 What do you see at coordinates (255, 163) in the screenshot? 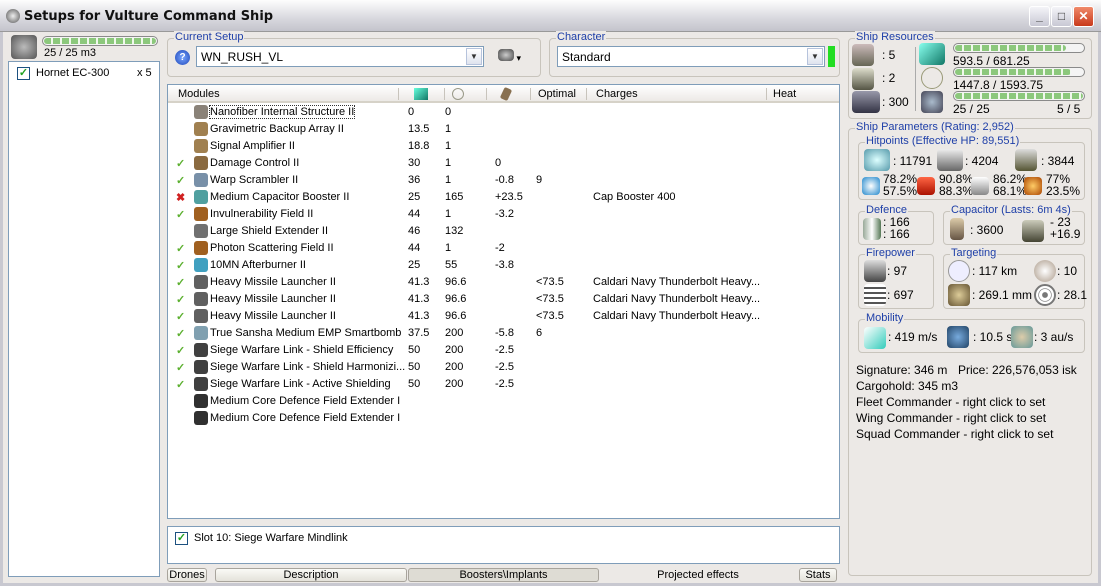
I see `module-name: Damage Control II` at bounding box center [255, 163].